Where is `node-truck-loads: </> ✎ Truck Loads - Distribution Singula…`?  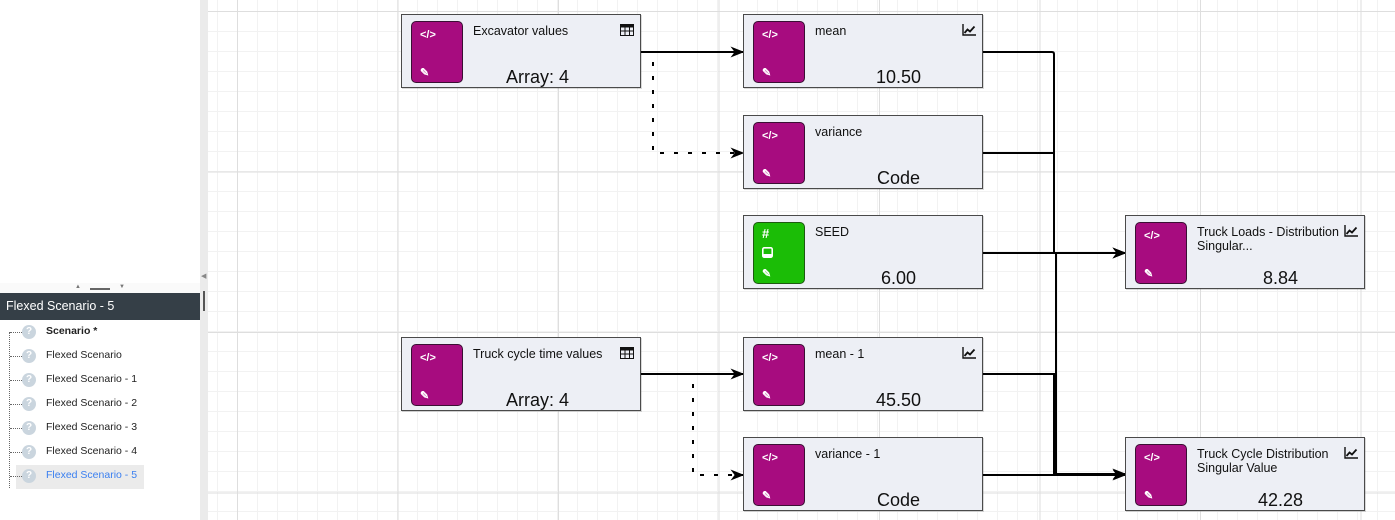 node-truck-loads: </> ✎ Truck Loads - Distribution Singula… is located at coordinates (1245, 252).